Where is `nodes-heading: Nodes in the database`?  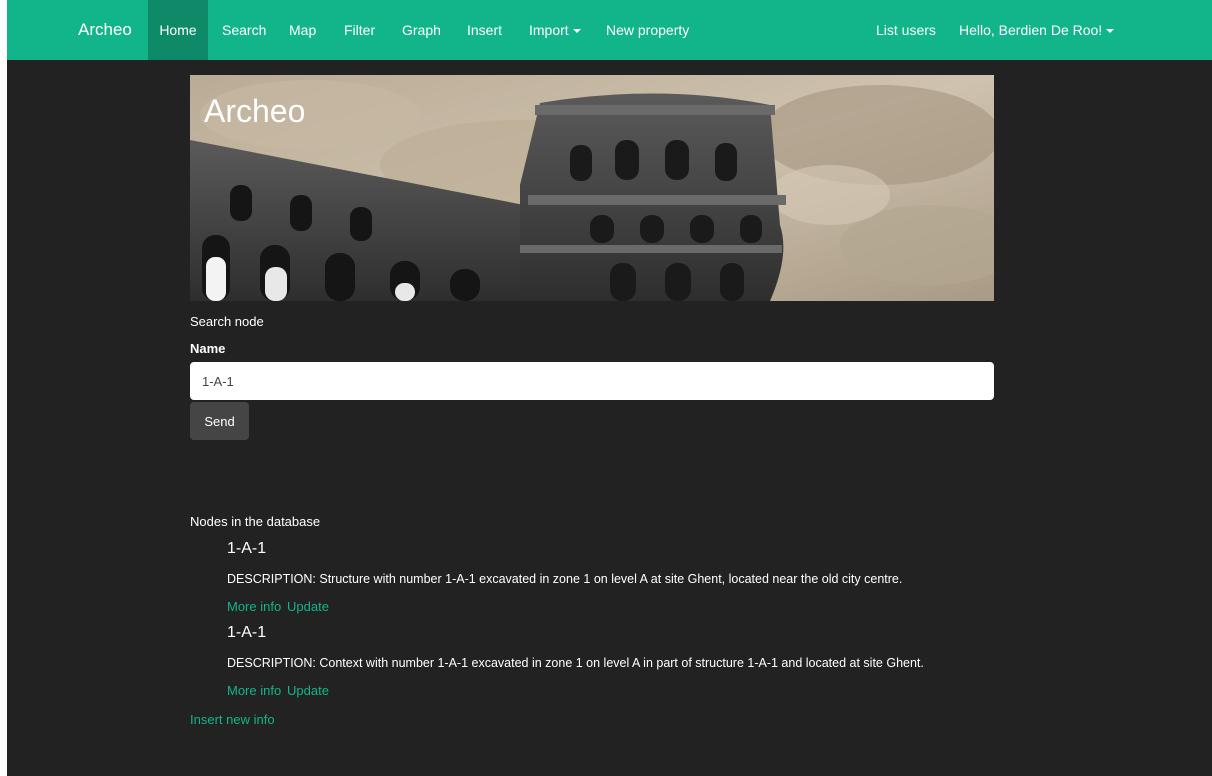 nodes-heading: Nodes in the database is located at coordinates (255, 521).